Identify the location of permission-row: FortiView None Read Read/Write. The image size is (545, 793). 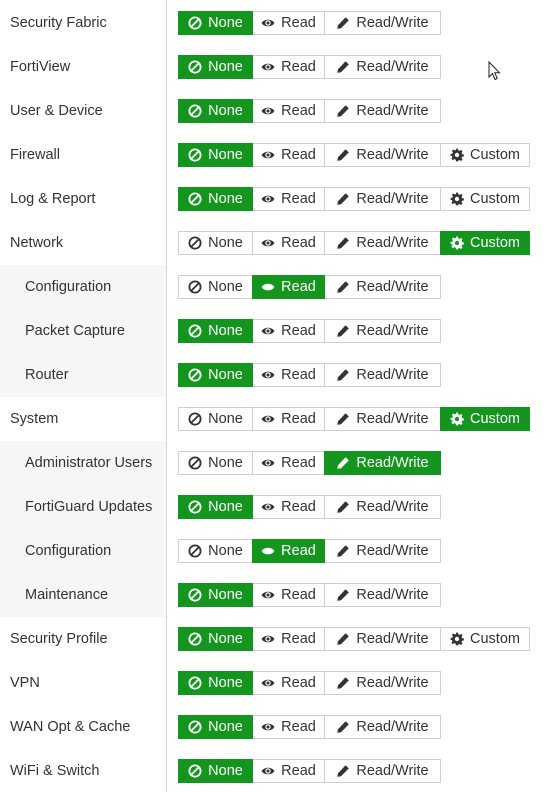
(272, 67).